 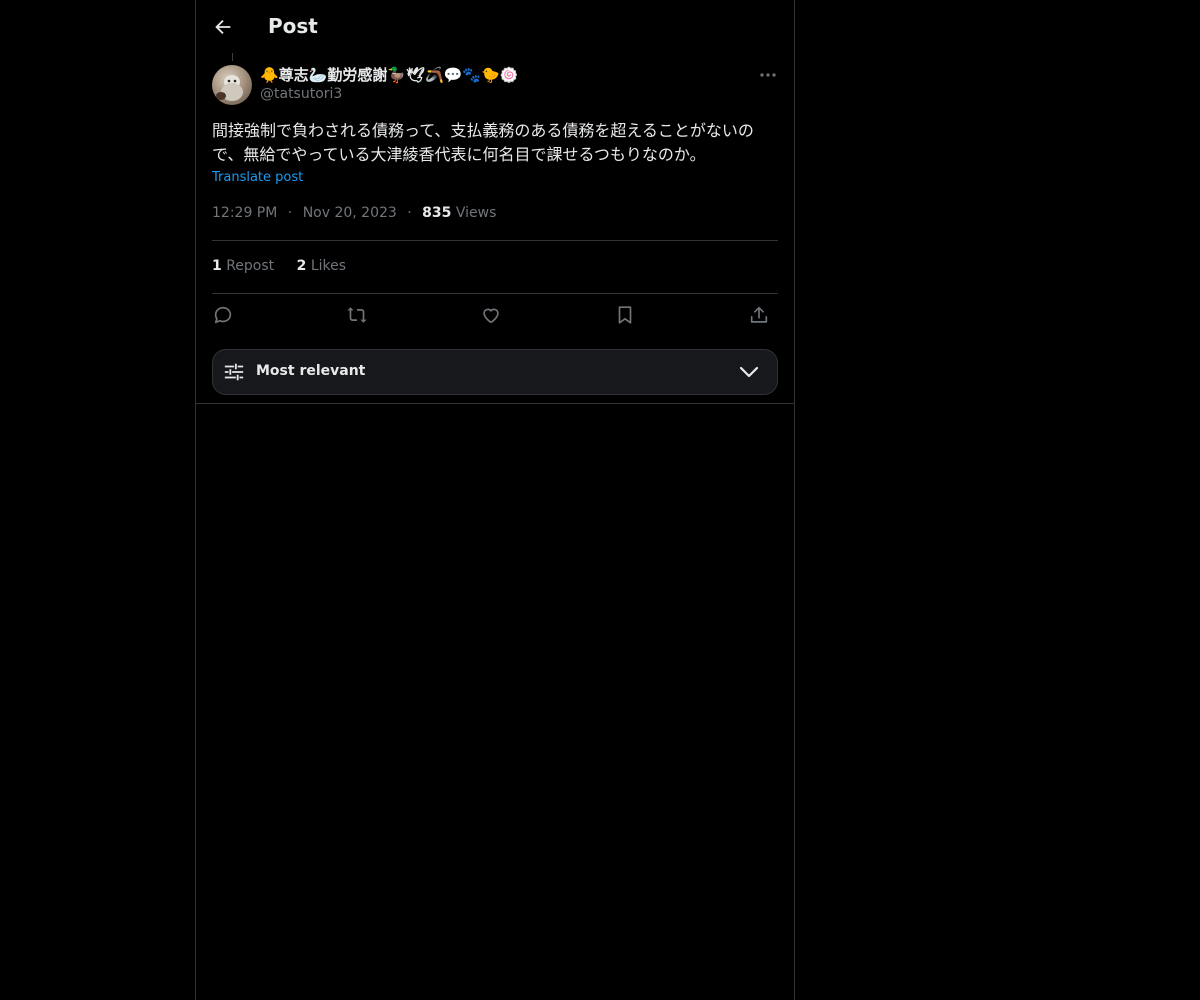 I want to click on post-stats: 1 Repost 2 Likes, so click(x=288, y=266).